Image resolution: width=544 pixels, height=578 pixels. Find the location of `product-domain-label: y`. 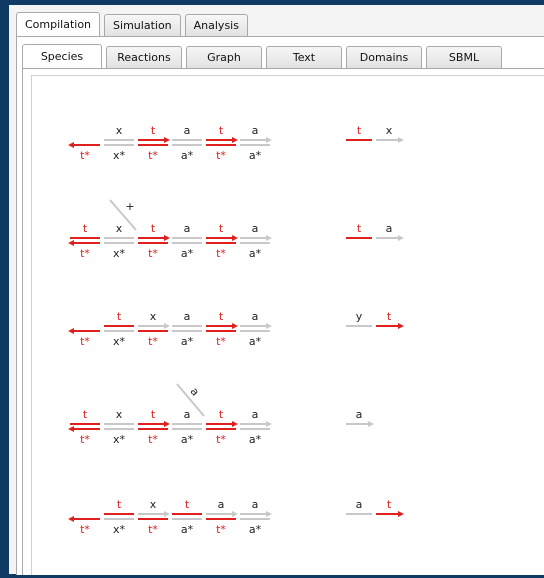

product-domain-label: y is located at coordinates (359, 316).